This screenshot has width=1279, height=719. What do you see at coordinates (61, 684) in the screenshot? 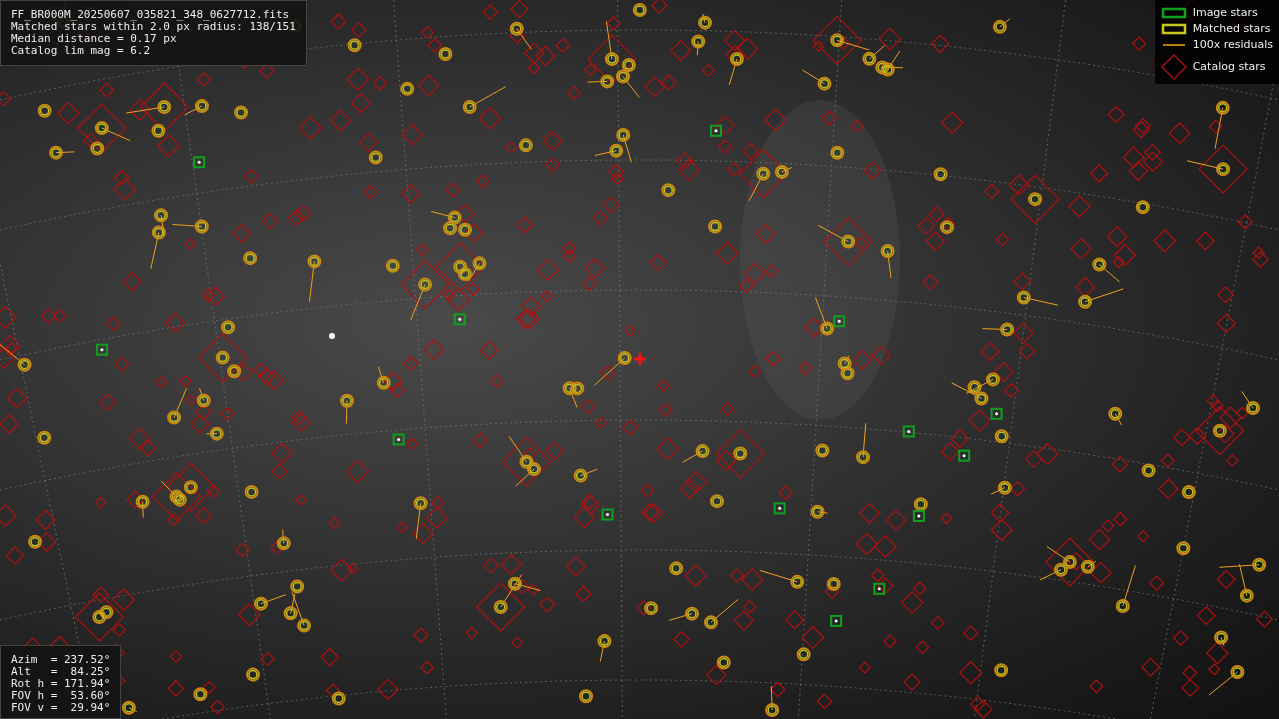
I see `pointing-line: Rot h = 171.94°` at bounding box center [61, 684].